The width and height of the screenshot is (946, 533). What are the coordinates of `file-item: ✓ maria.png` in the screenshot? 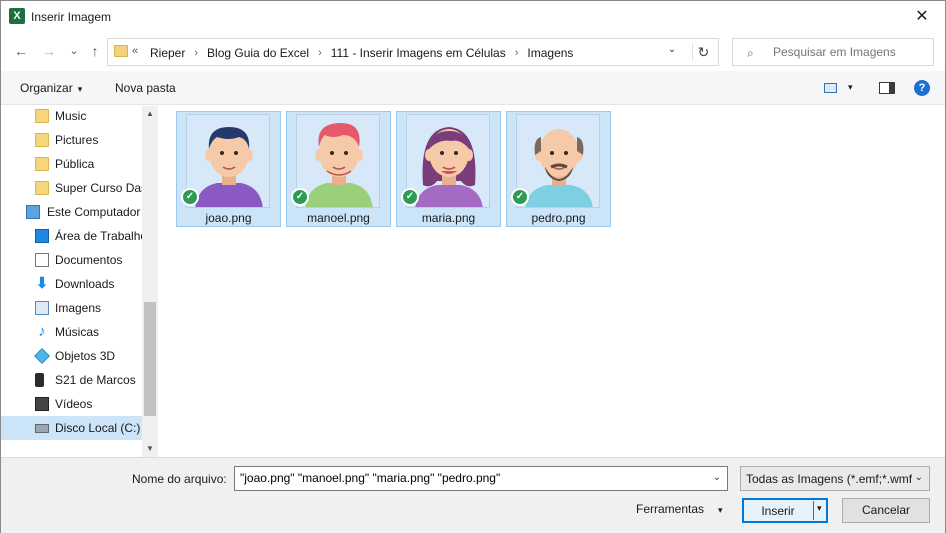 It's located at (448, 169).